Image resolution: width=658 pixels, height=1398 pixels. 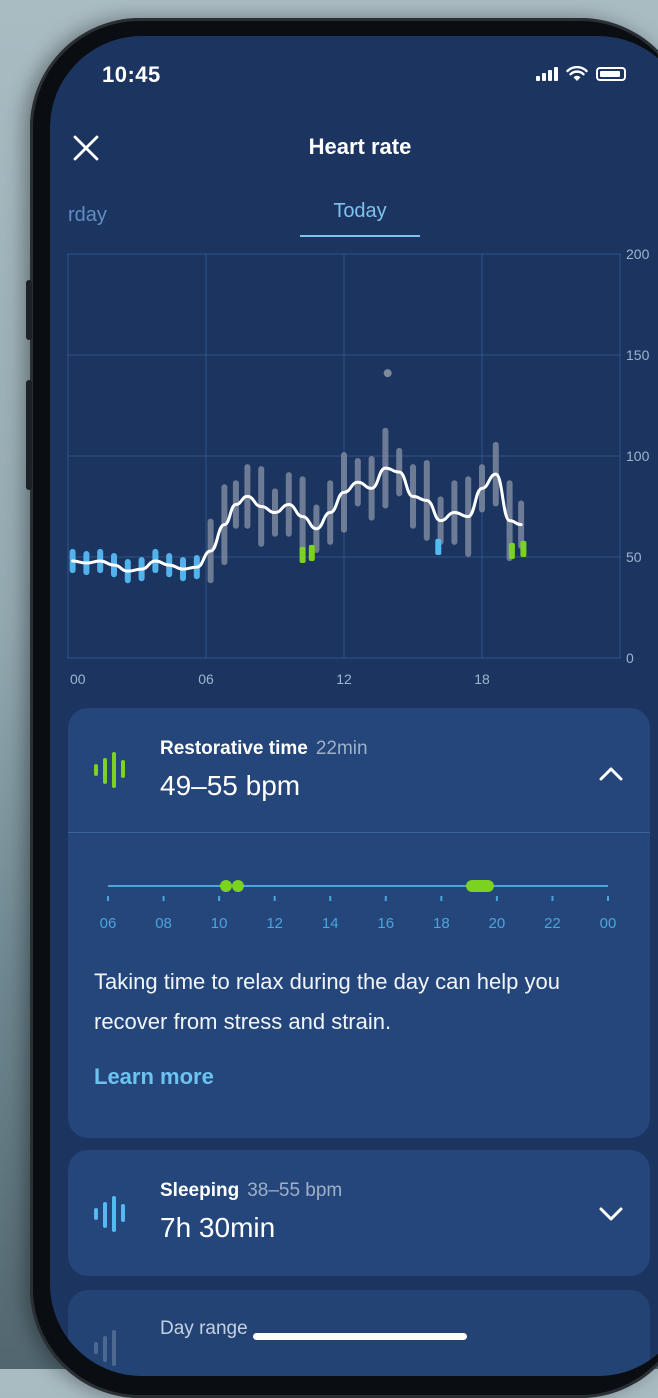 What do you see at coordinates (360, 146) in the screenshot?
I see `page-title: Heart rate` at bounding box center [360, 146].